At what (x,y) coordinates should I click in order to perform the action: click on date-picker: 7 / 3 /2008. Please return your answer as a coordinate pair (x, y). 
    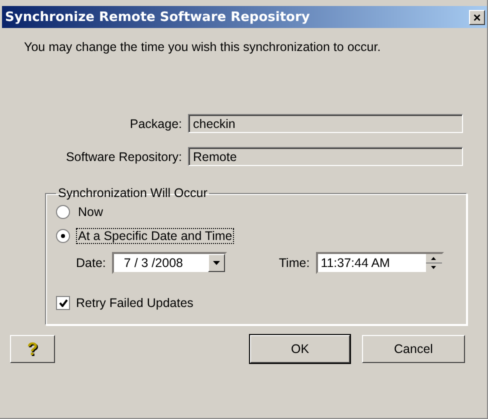
    Looking at the image, I should click on (169, 263).